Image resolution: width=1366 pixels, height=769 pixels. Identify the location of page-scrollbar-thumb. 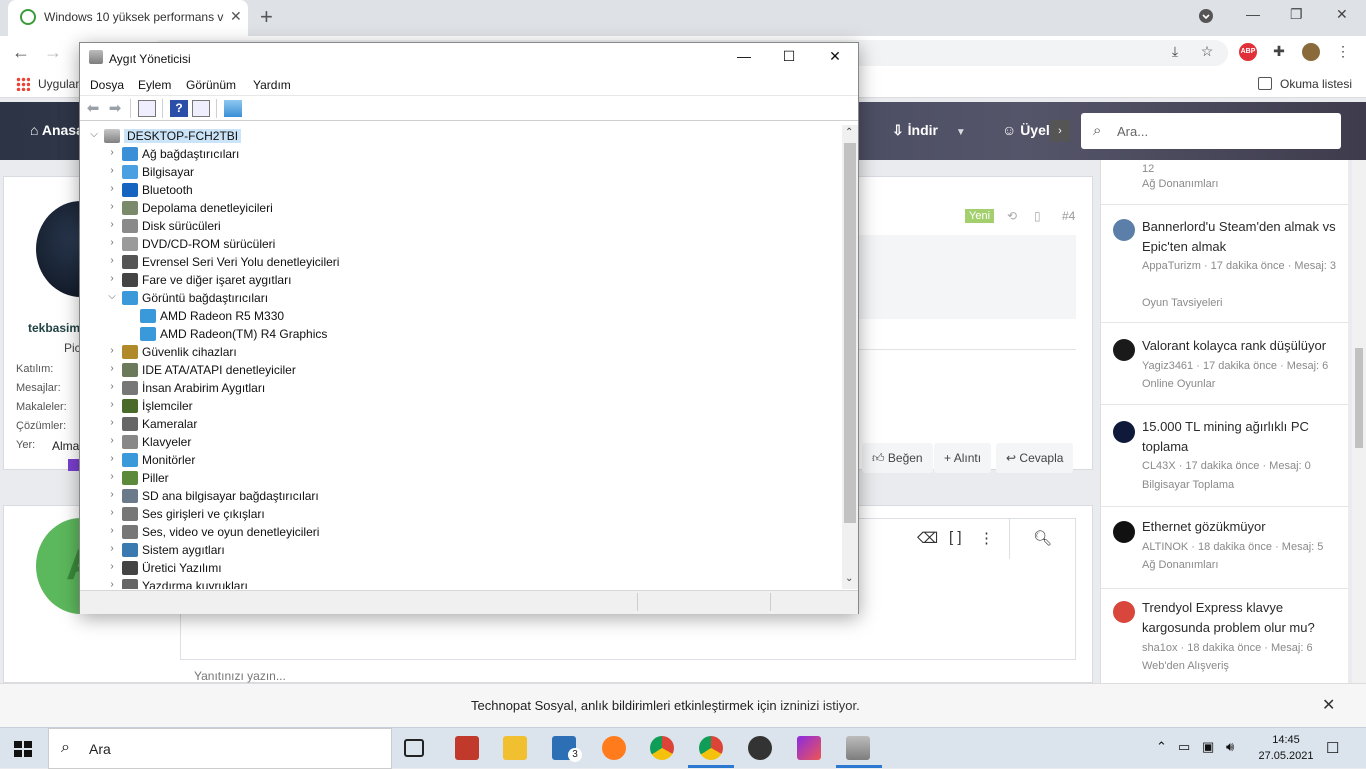
(1359, 398).